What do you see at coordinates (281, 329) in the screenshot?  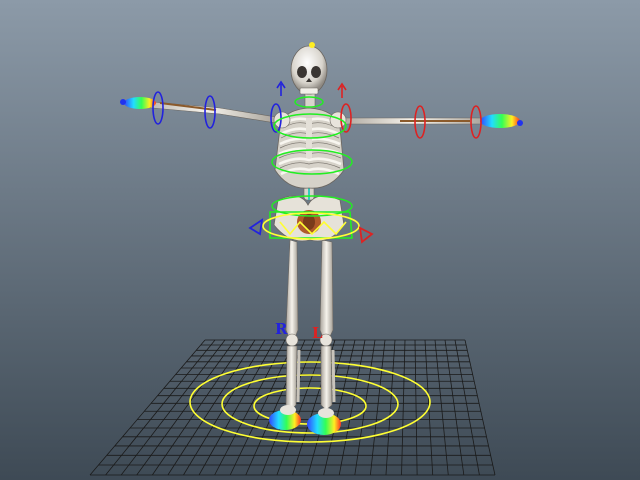 I see `right-knee-label: R` at bounding box center [281, 329].